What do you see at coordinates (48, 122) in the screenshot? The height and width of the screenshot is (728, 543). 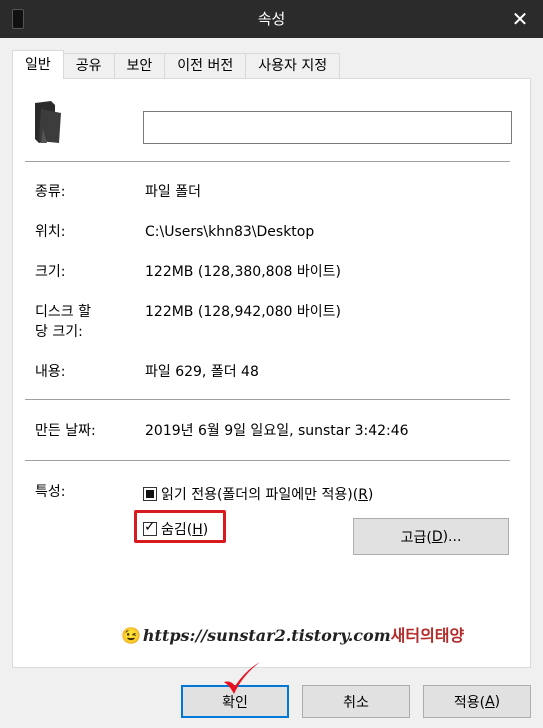 I see `folder-icon` at bounding box center [48, 122].